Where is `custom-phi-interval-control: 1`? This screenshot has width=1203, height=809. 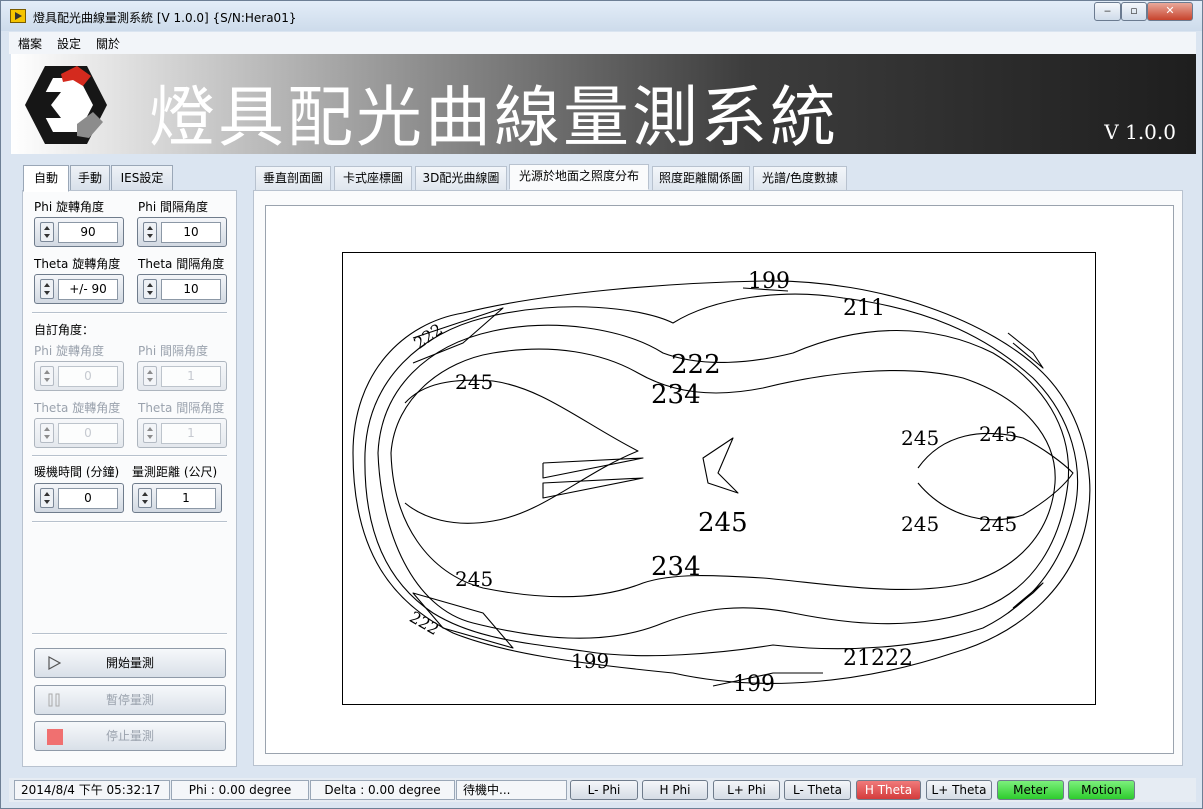
custom-phi-interval-control: 1 is located at coordinates (182, 376).